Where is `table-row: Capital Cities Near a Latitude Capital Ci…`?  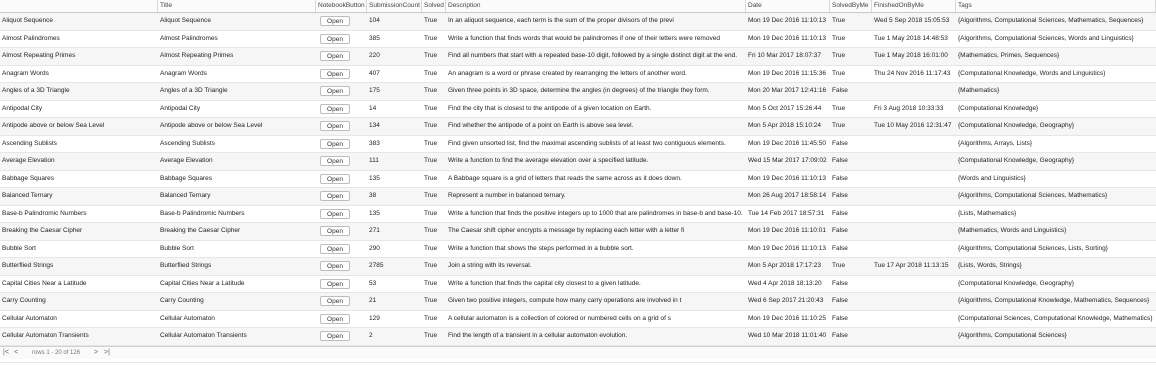 table-row: Capital Cities Near a Latitude Capital Ci… is located at coordinates (578, 284).